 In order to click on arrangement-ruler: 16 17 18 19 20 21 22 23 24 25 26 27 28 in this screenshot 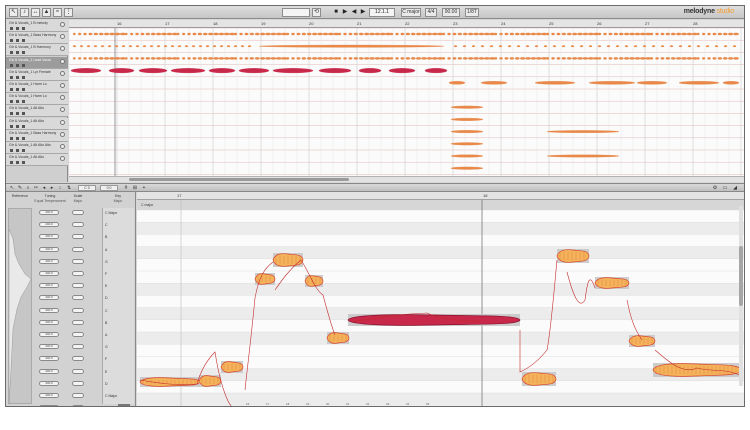, I will do `click(406, 24)`.